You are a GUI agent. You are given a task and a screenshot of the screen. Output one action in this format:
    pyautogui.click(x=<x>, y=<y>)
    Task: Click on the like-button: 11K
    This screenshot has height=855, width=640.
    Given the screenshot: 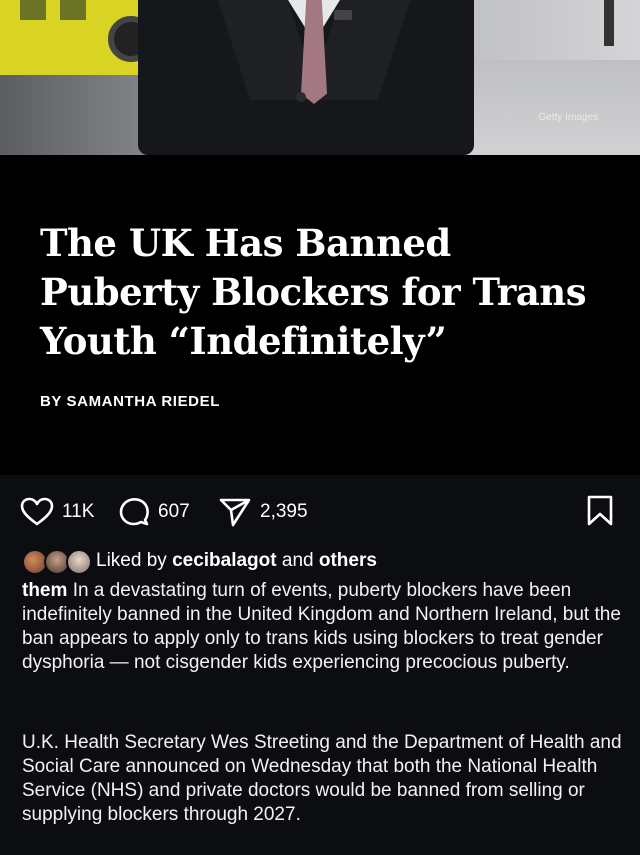 What is the action you would take?
    pyautogui.click(x=57, y=512)
    